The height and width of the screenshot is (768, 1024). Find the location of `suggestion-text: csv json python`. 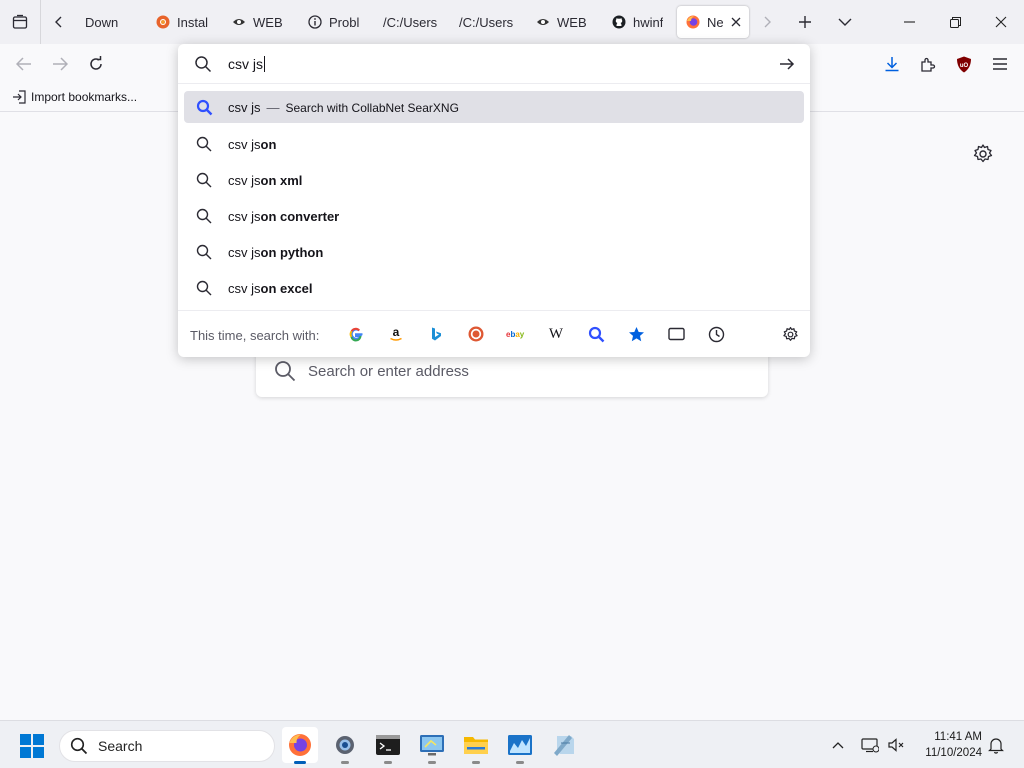

suggestion-text: csv json python is located at coordinates (275, 252).